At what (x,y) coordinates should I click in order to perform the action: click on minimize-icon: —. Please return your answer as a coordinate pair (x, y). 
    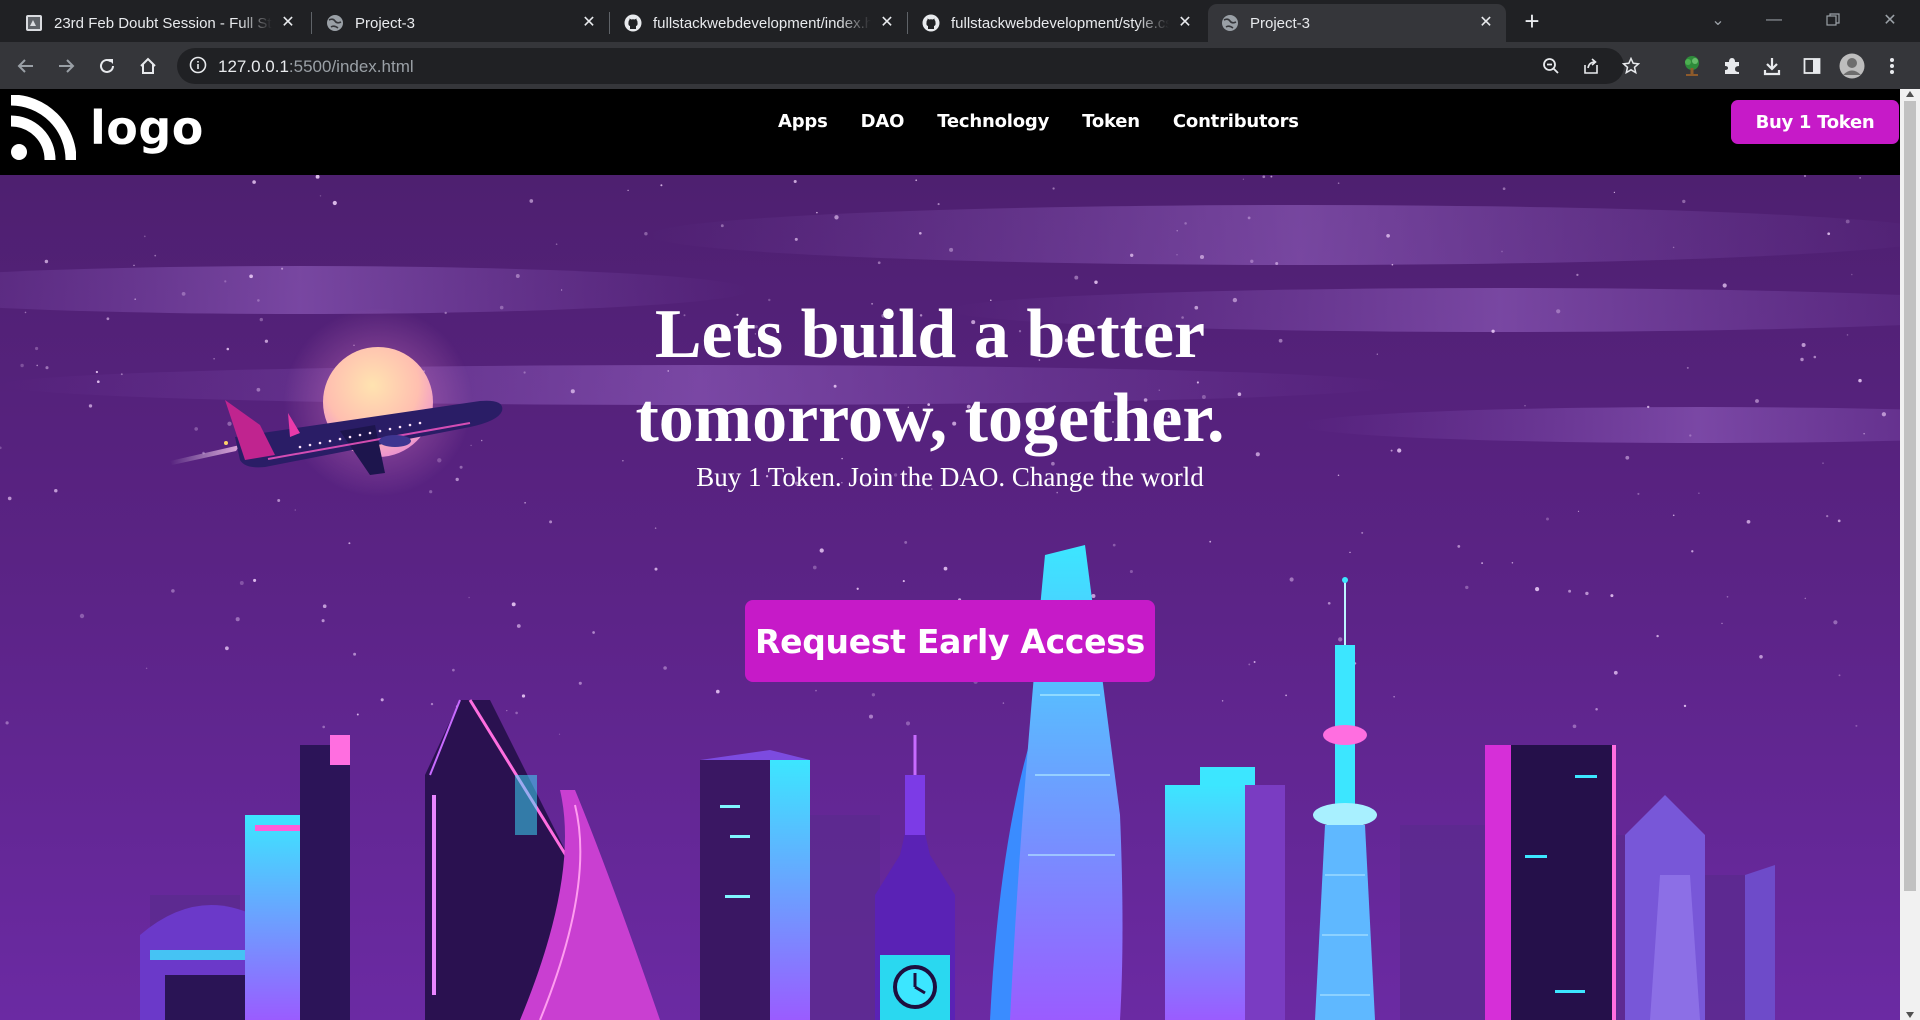
    Looking at the image, I should click on (1774, 20).